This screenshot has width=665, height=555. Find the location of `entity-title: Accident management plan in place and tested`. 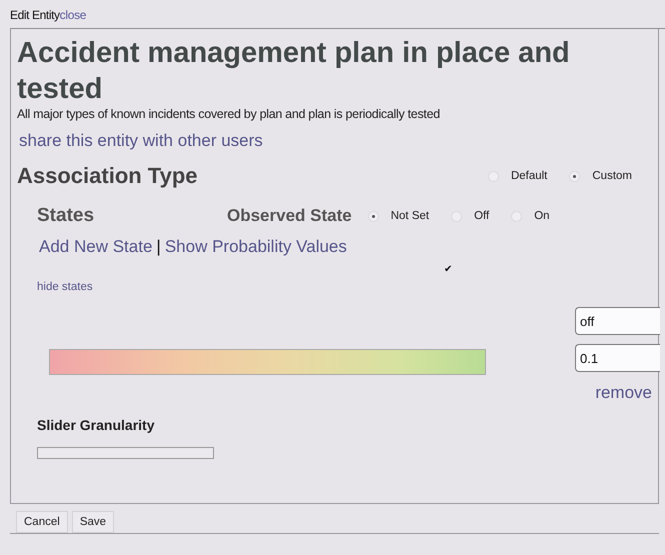

entity-title: Accident management plan in place and tested is located at coordinates (294, 71).